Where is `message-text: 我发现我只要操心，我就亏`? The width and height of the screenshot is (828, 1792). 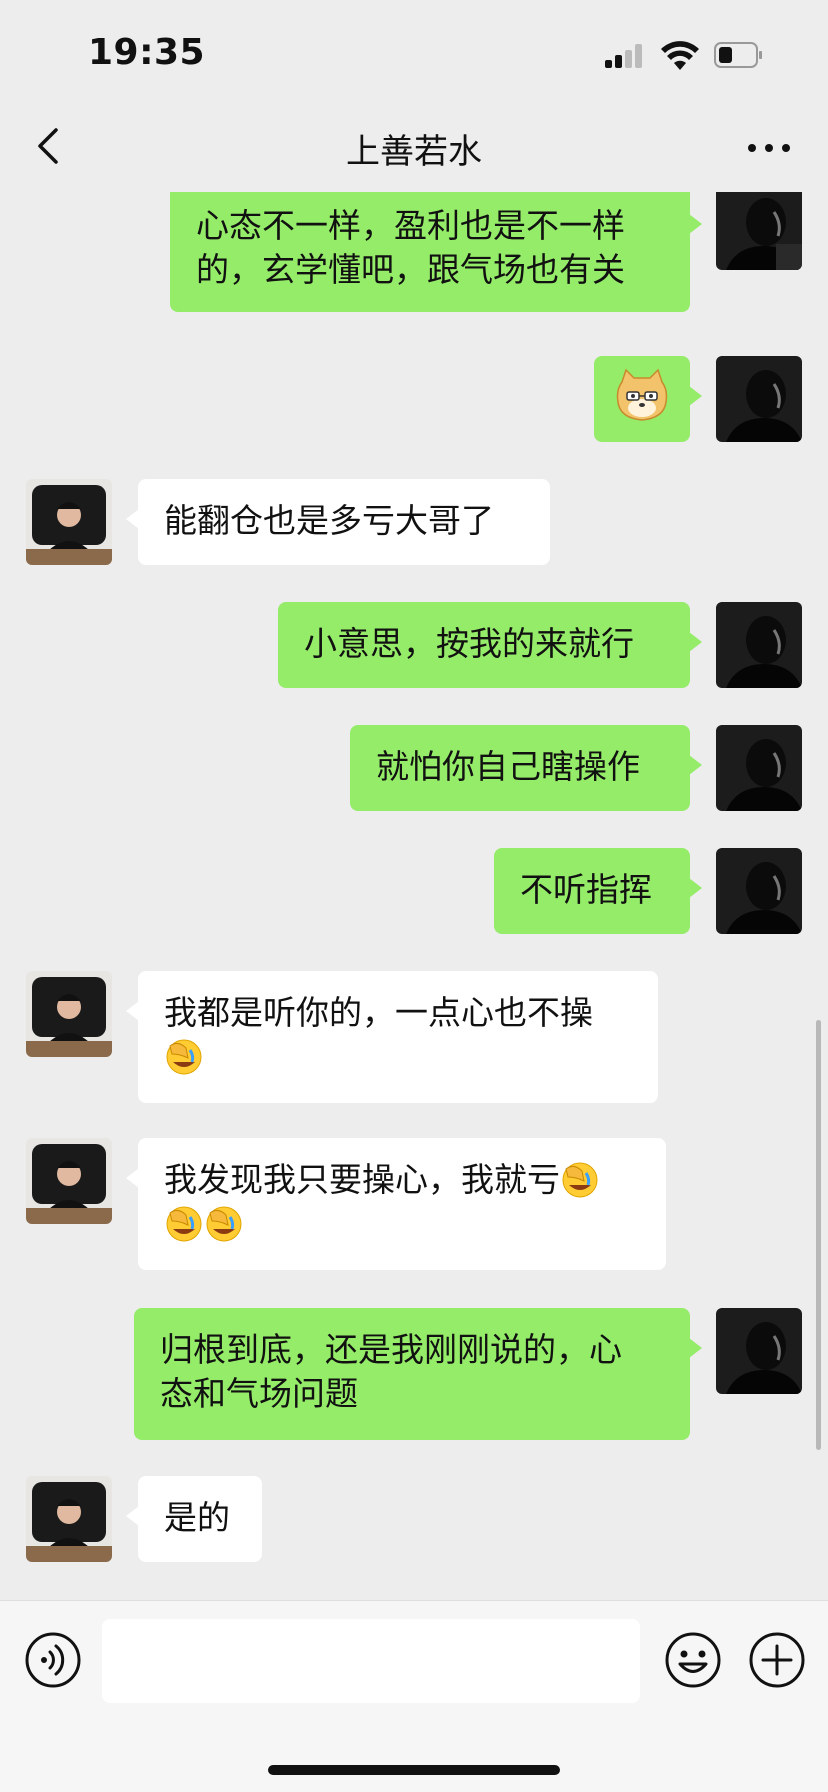 message-text: 我发现我只要操心，我就亏 is located at coordinates (362, 1179).